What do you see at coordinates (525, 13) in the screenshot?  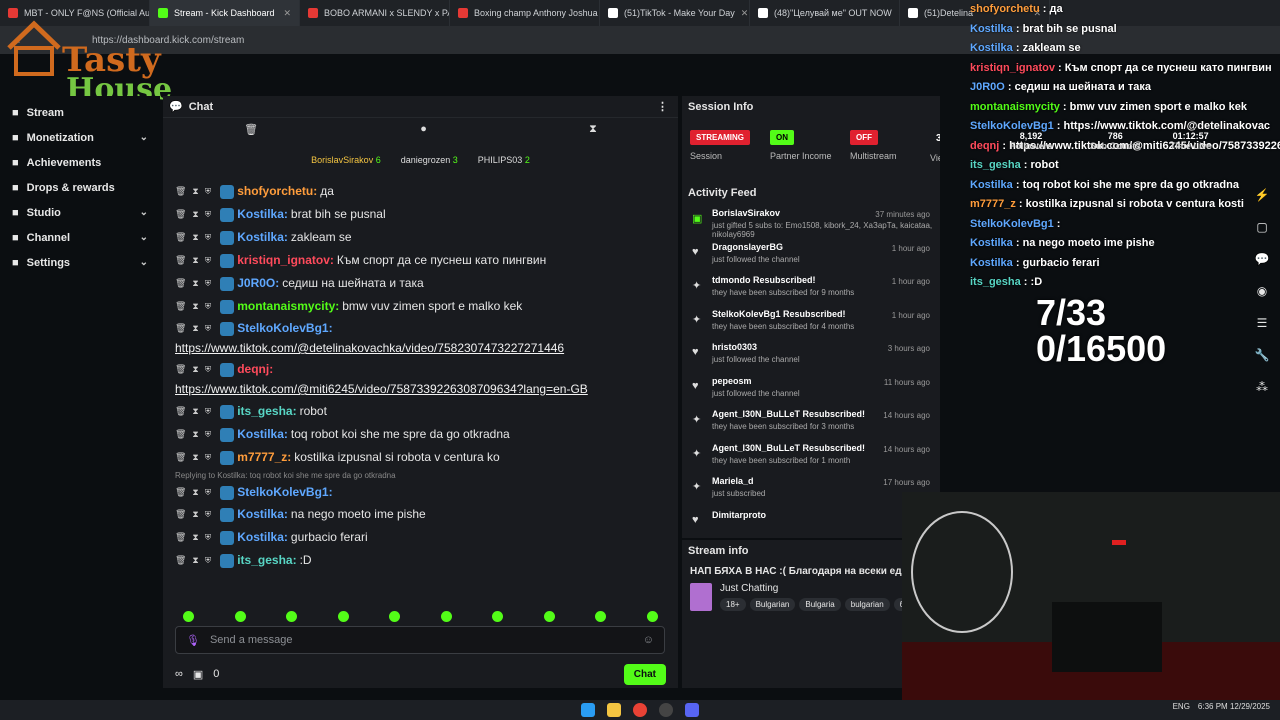 I see `browser-tab: Boxing champ Anthony Joshua✕` at bounding box center [525, 13].